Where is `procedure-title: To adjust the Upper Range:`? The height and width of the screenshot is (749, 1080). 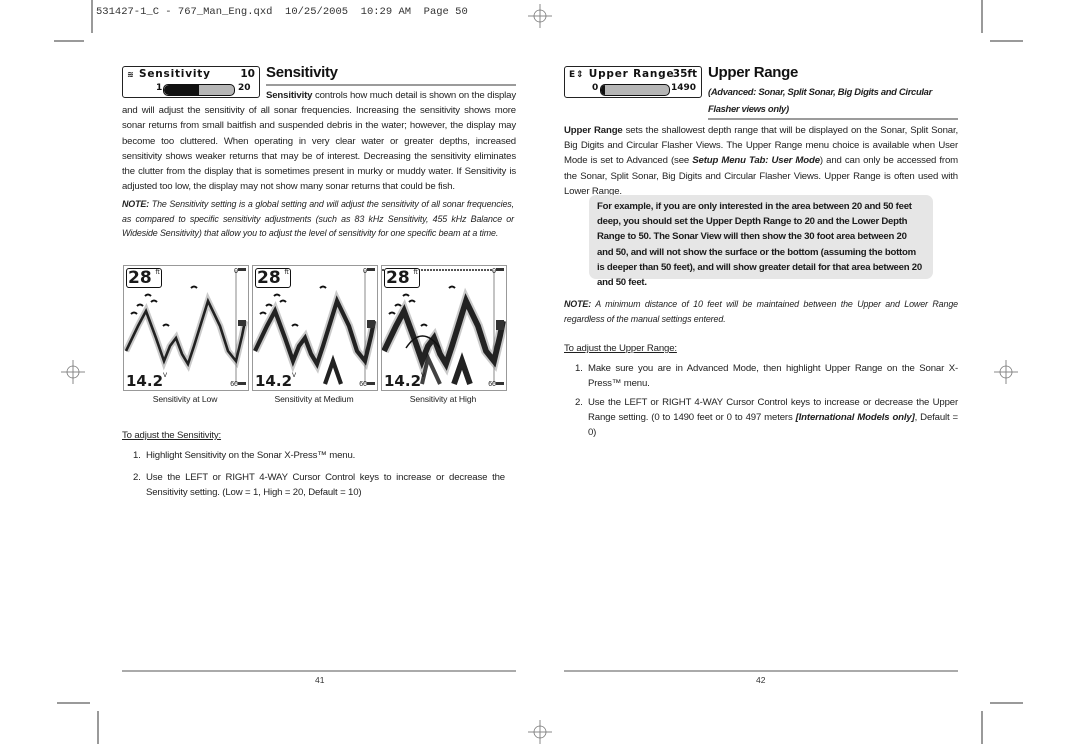 procedure-title: To adjust the Upper Range: is located at coordinates (620, 348).